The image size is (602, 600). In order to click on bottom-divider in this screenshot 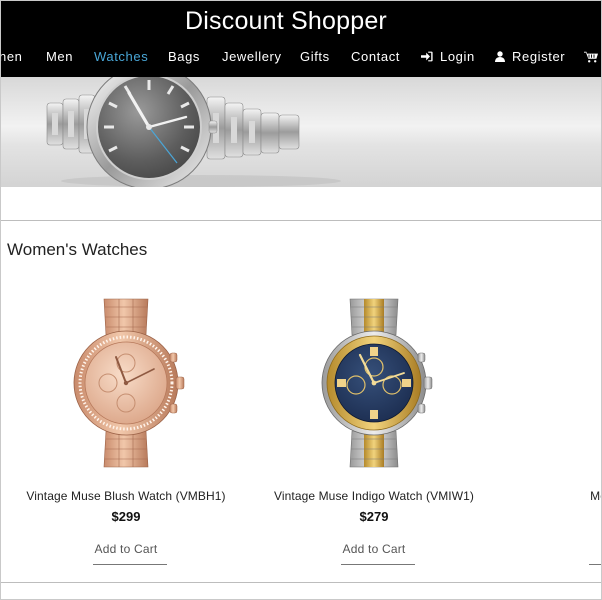, I will do `click(301, 582)`.